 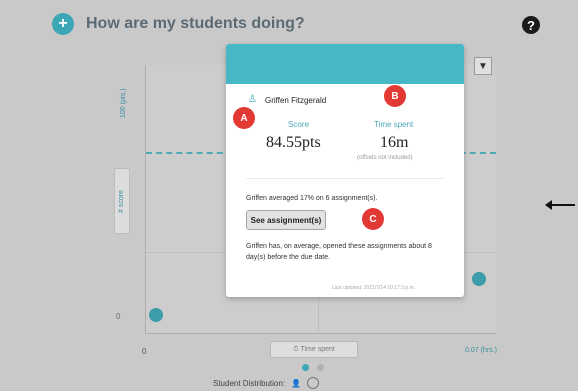 What do you see at coordinates (249, 383) in the screenshot?
I see `distribution-label: Student Distribution:` at bounding box center [249, 383].